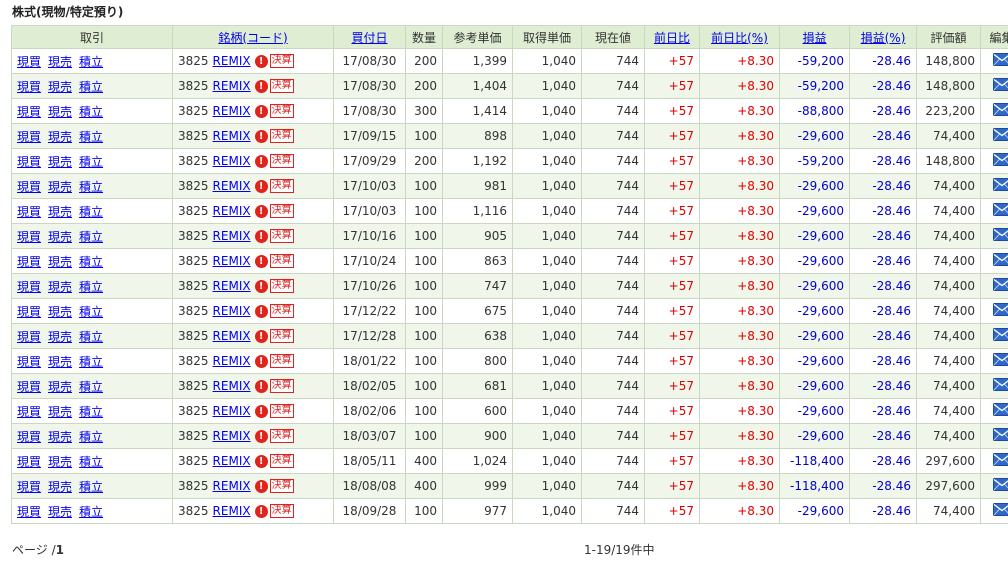 The height and width of the screenshot is (564, 1008). I want to click on header-soneki-pct: 損益(%), so click(883, 37).